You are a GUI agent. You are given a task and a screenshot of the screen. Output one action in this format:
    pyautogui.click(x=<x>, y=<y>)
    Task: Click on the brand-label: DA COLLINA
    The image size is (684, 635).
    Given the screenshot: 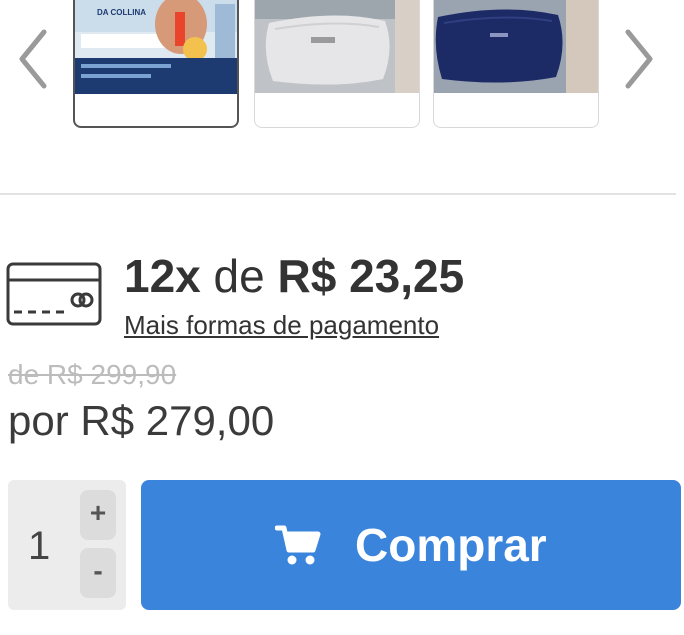 What is the action you would take?
    pyautogui.click(x=122, y=12)
    